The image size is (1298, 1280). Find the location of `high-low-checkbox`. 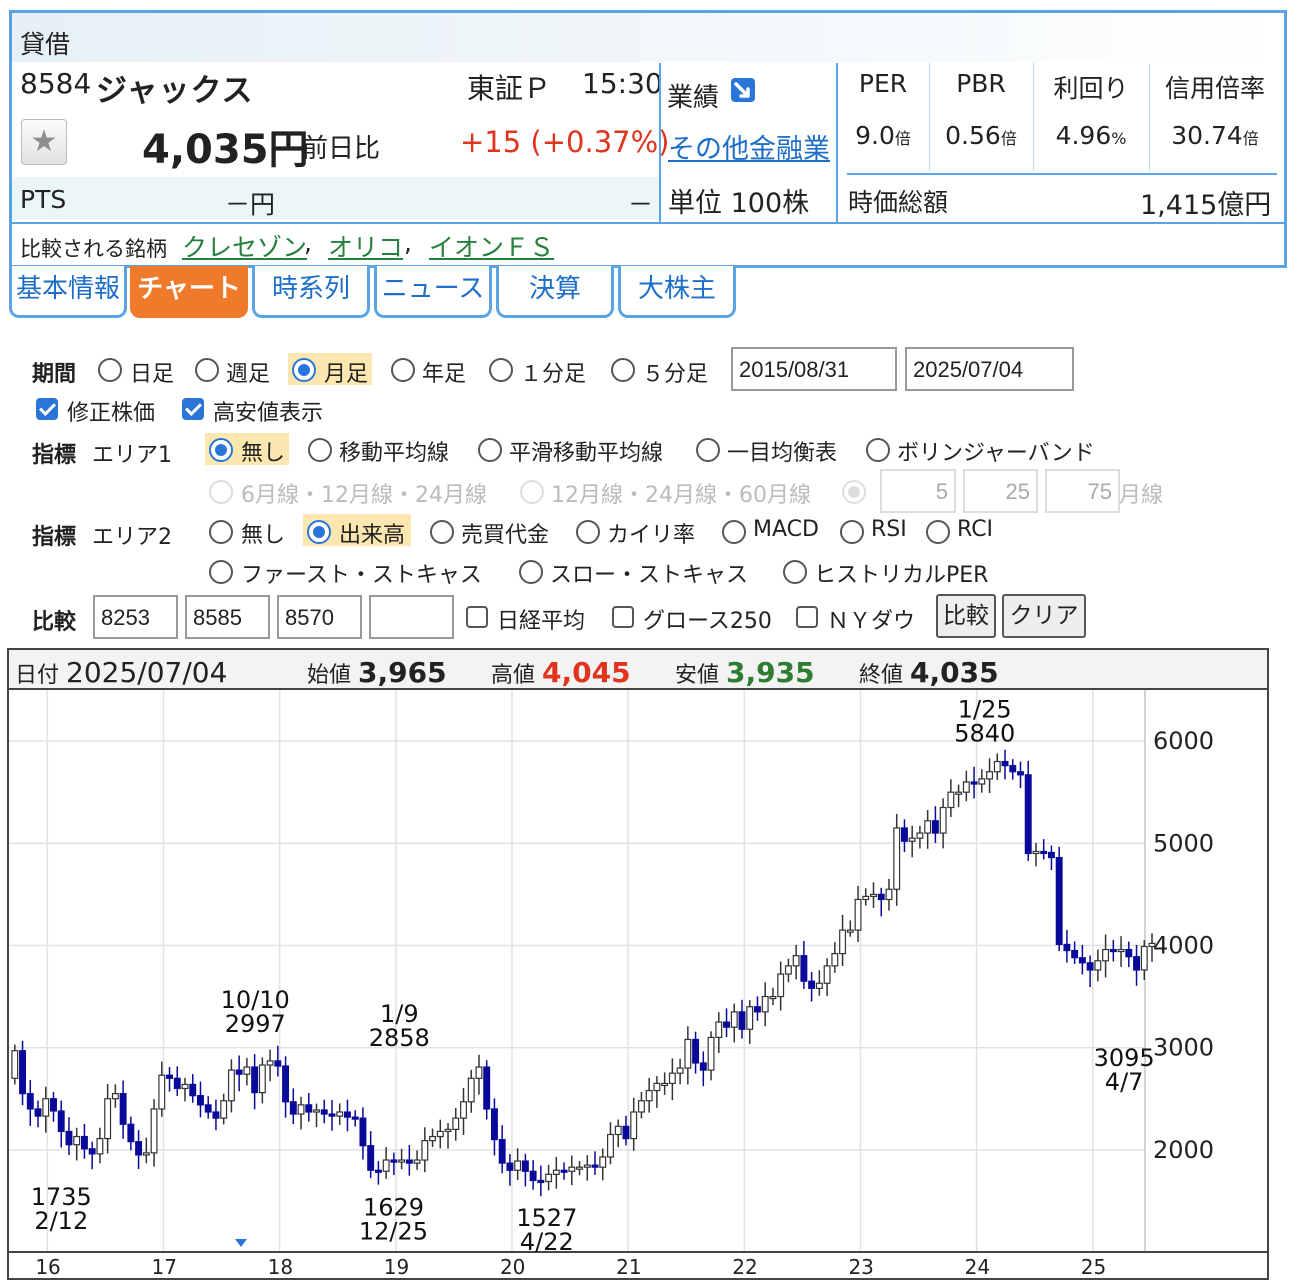

high-low-checkbox is located at coordinates (193, 409).